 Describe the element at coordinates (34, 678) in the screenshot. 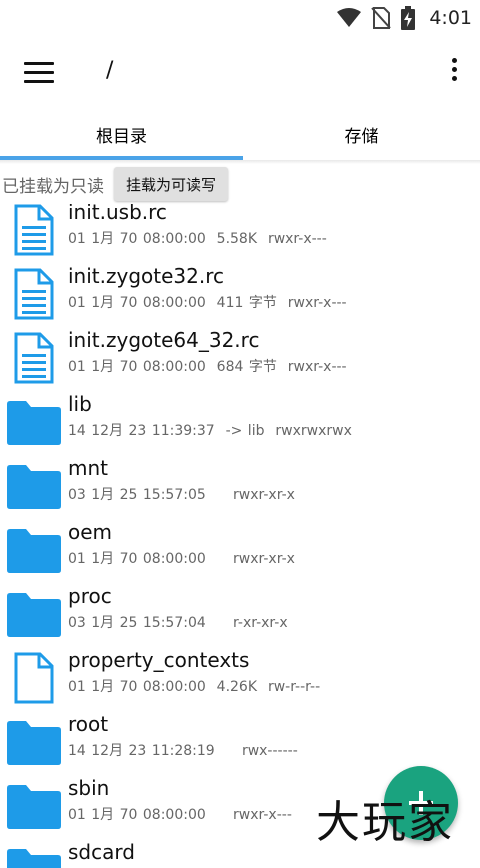

I see `generic-file-icon` at that location.